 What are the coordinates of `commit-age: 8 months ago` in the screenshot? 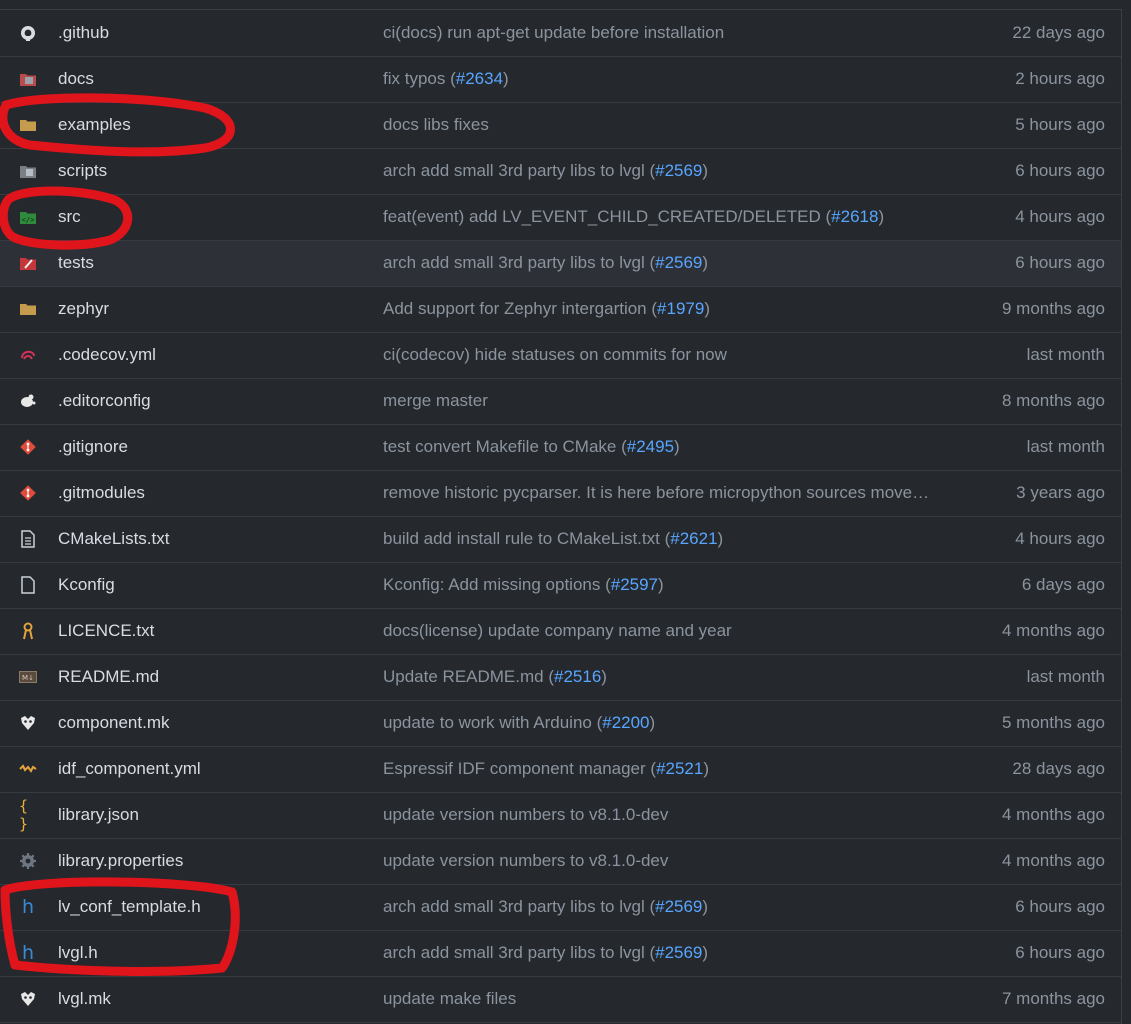 It's located at (1053, 400).